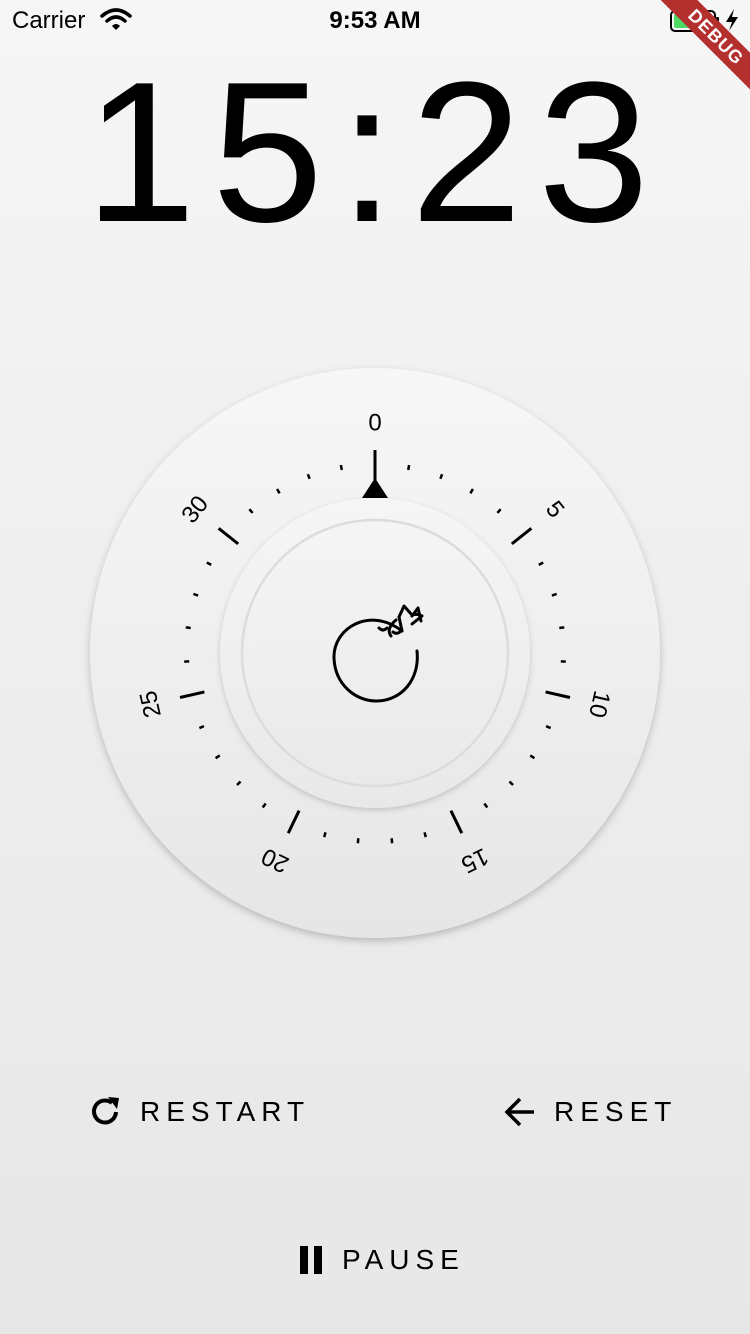 Image resolution: width=750 pixels, height=1334 pixels. I want to click on dial-label: 0, so click(374, 423).